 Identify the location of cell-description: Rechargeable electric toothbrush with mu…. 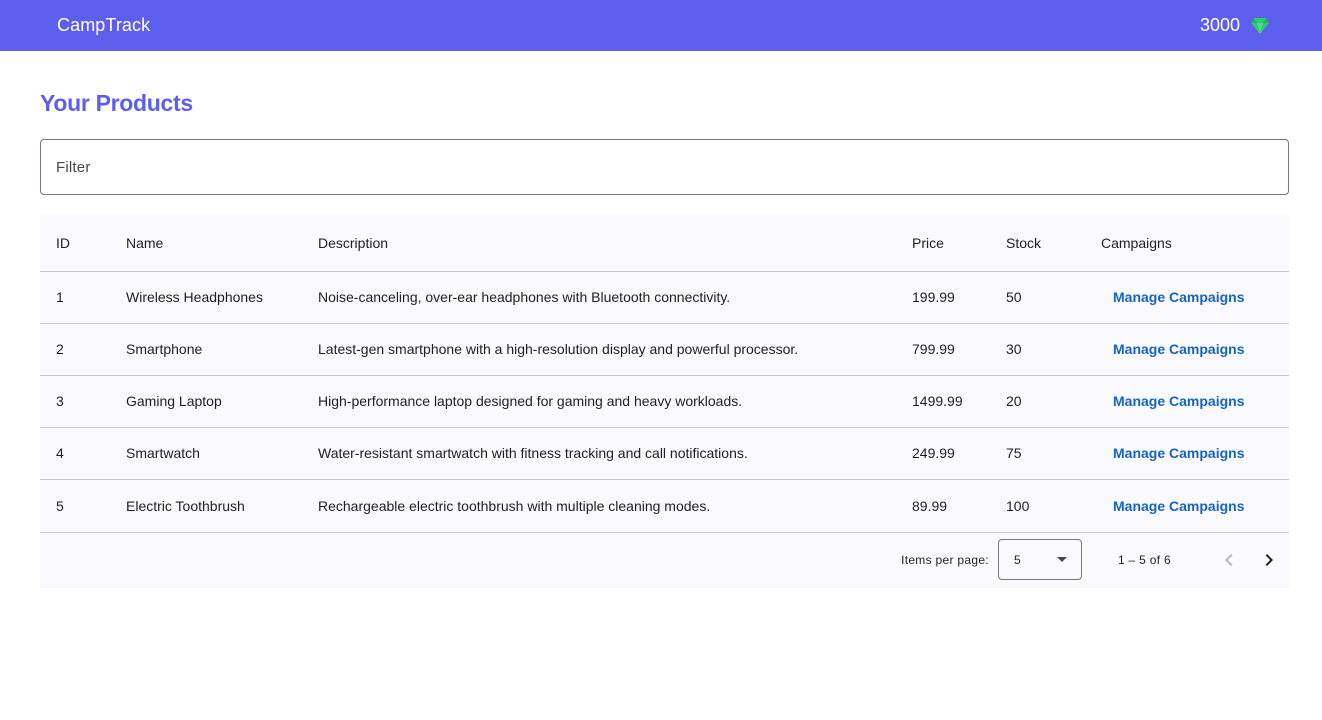
(514, 505).